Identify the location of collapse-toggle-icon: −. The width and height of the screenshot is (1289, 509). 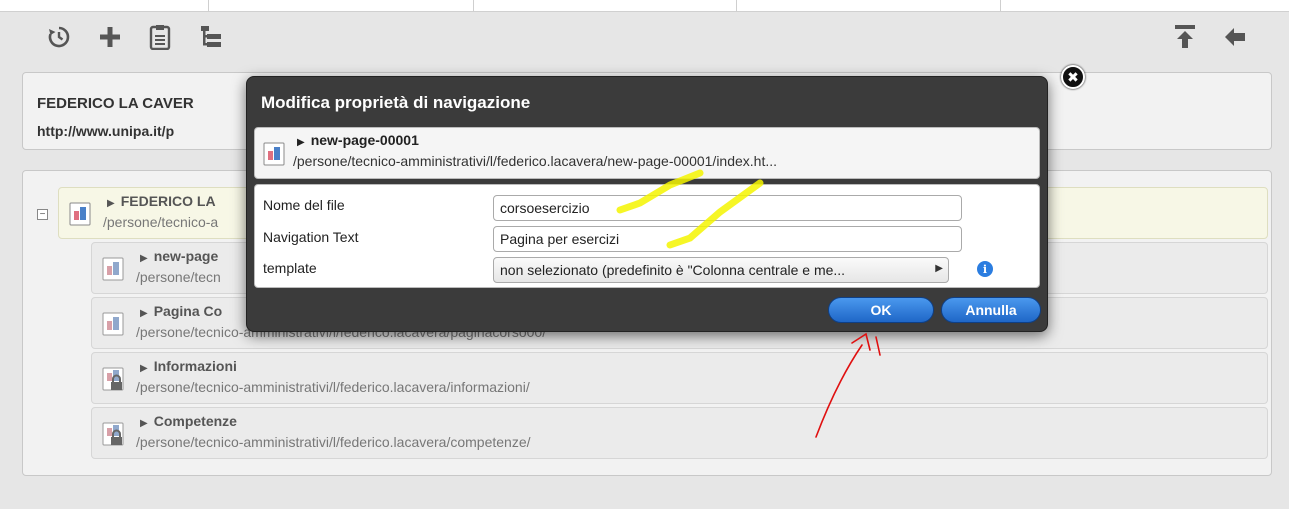
(42, 214).